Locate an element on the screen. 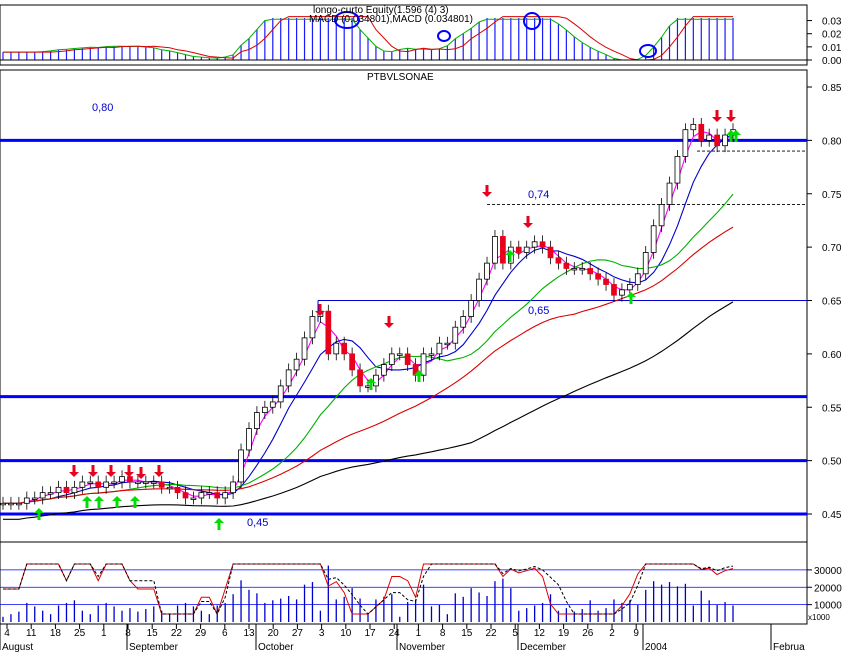 The image size is (852, 652). price-axis-tick-label: 0.75 is located at coordinates (832, 195).